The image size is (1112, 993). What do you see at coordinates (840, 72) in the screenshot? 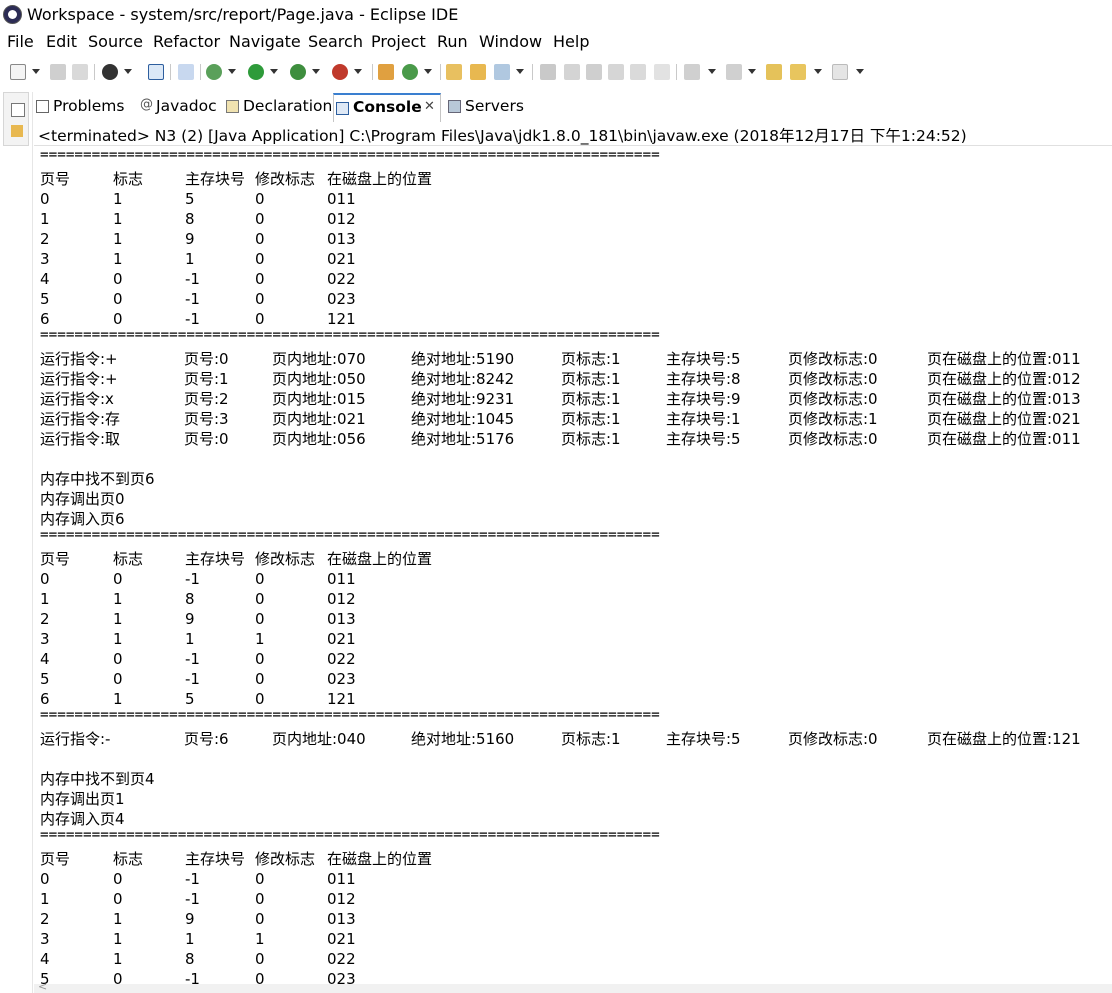
I see `forward-arrow-icon` at bounding box center [840, 72].